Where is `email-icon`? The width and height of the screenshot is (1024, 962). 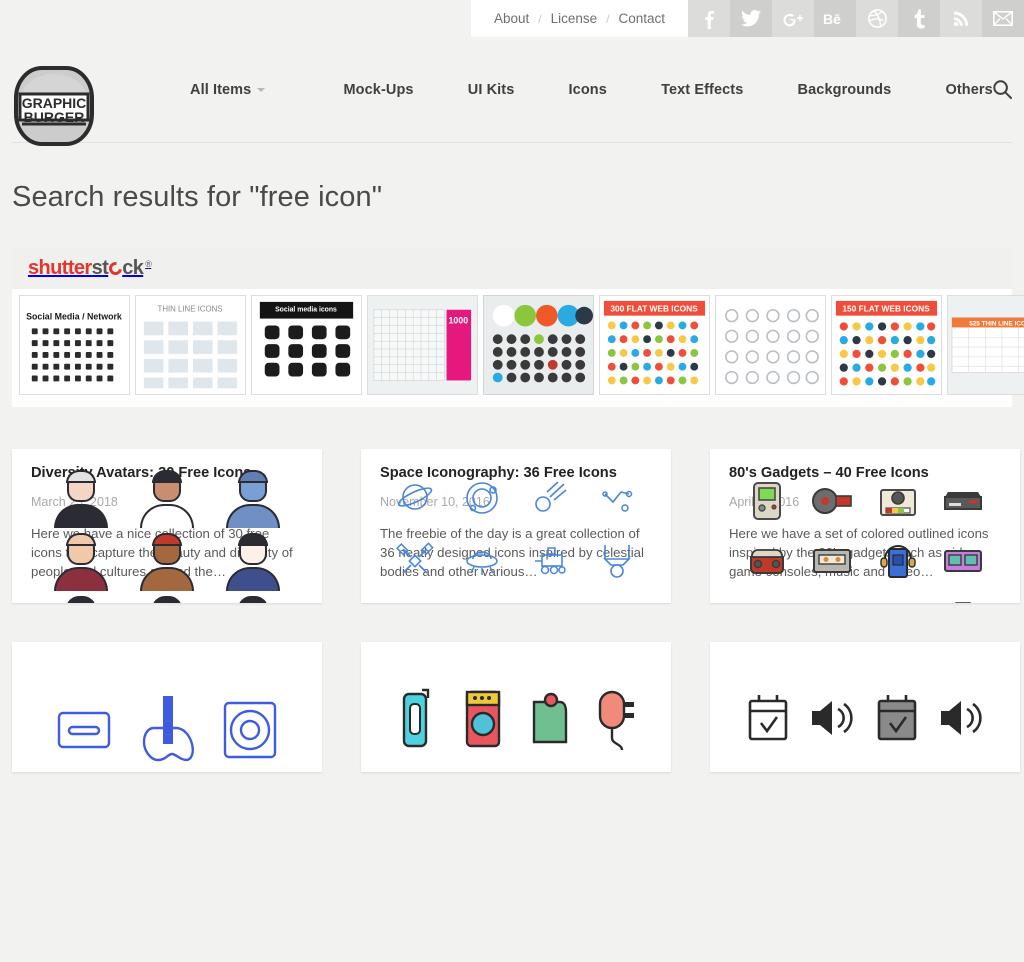 email-icon is located at coordinates (1003, 18).